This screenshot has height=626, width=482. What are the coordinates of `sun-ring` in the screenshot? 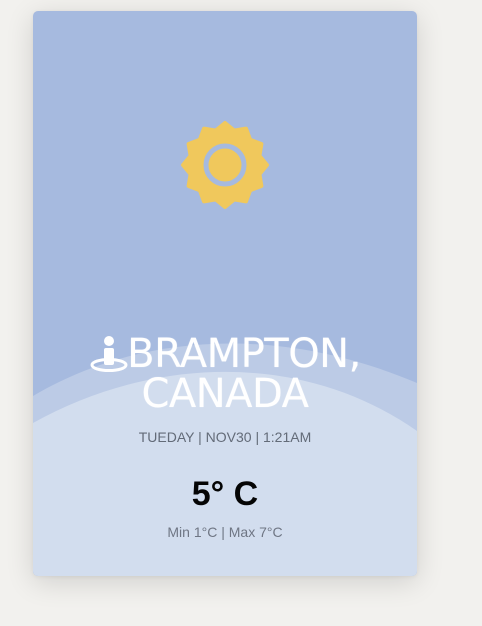 It's located at (225, 165).